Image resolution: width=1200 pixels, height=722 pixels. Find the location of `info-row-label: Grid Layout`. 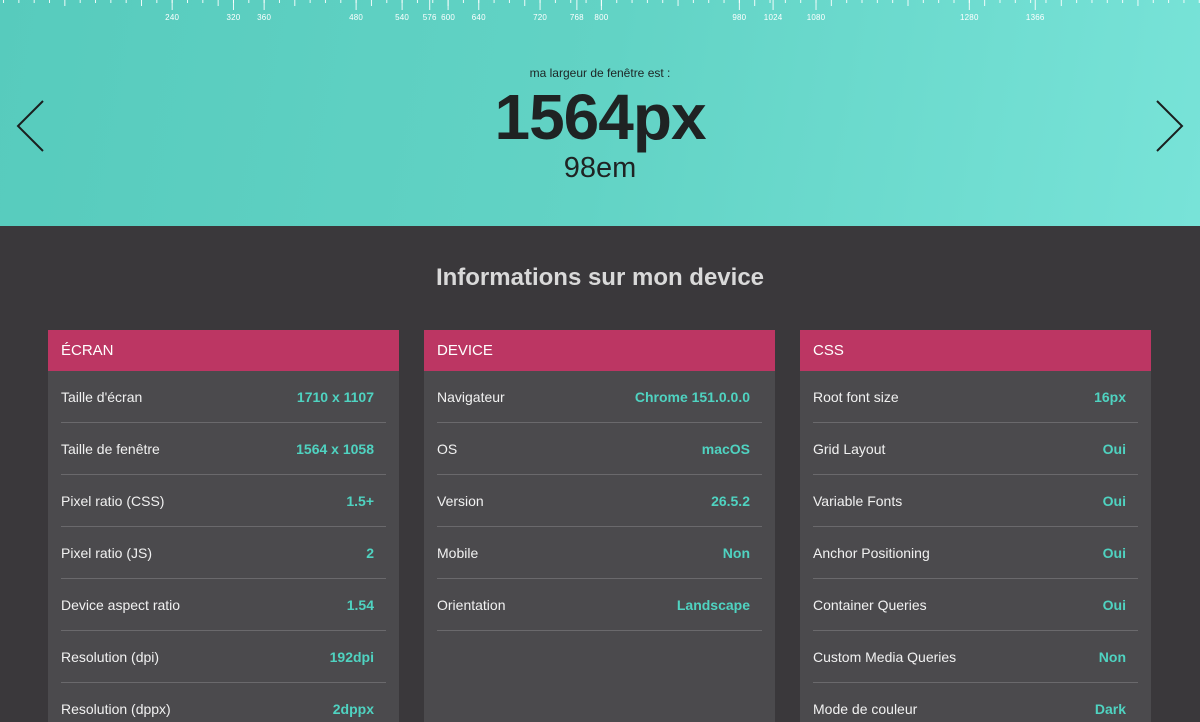

info-row-label: Grid Layout is located at coordinates (849, 449).